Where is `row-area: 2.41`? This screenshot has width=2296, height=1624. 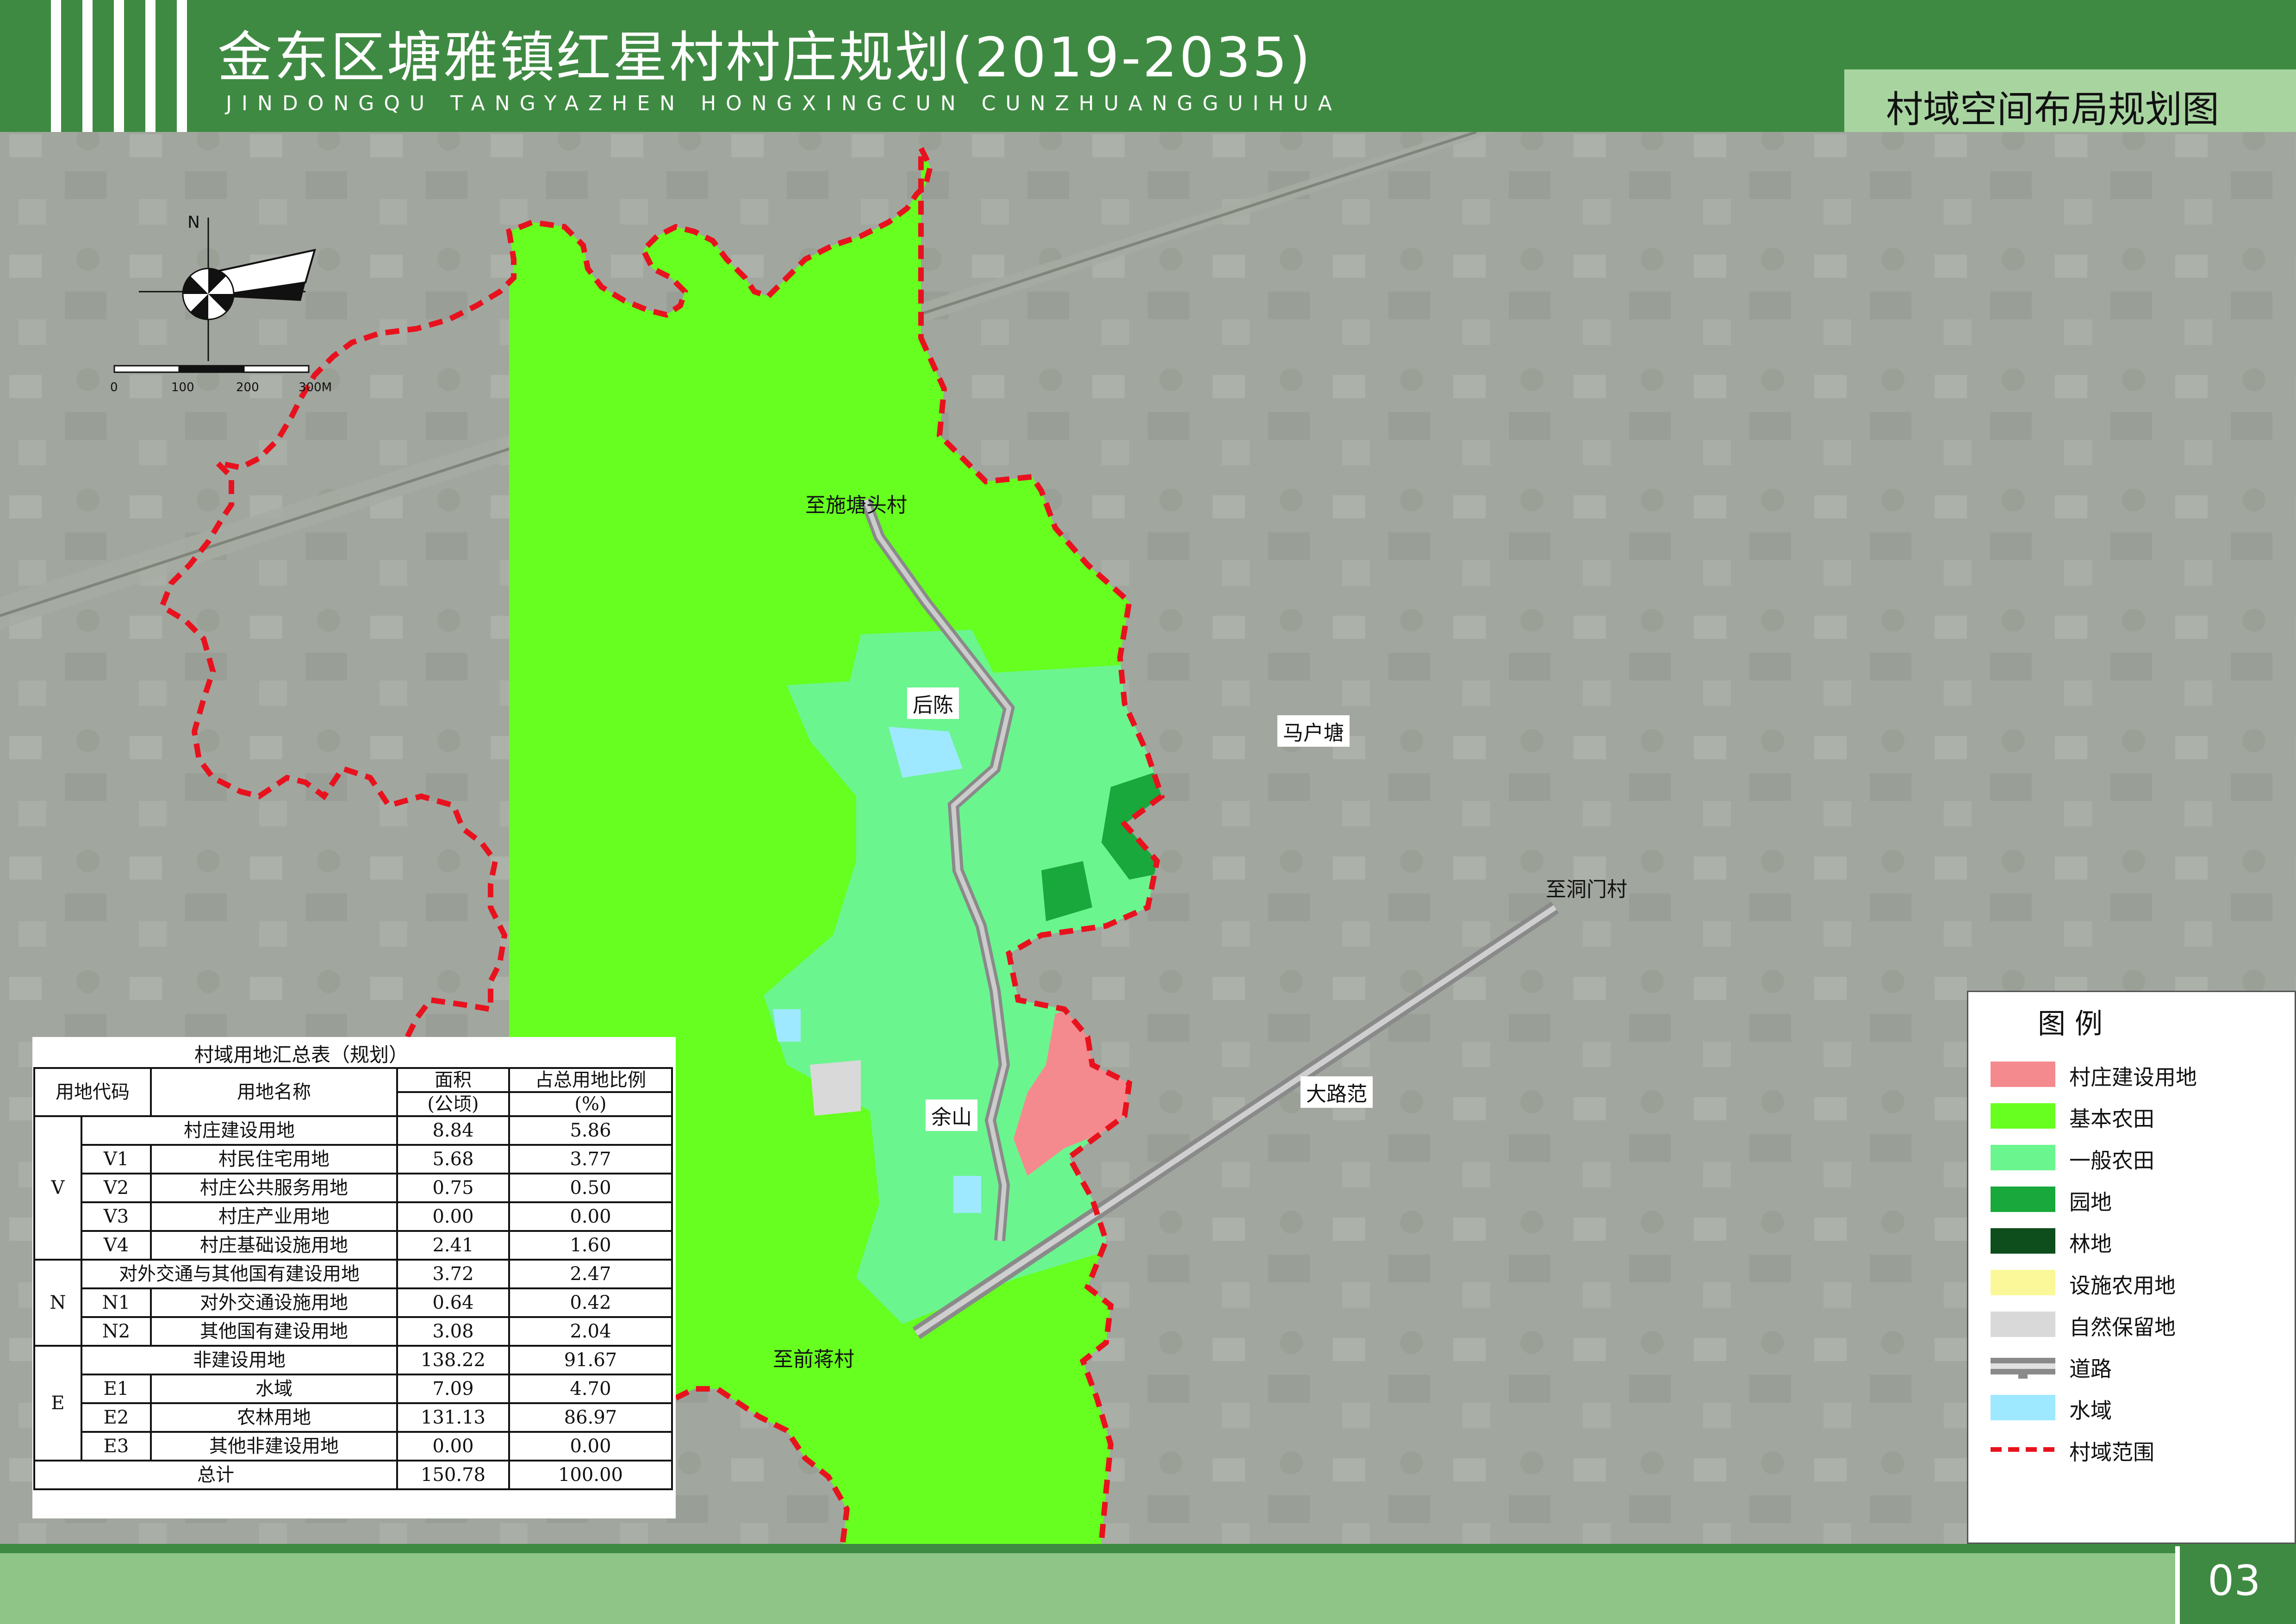
row-area: 2.41 is located at coordinates (453, 1245).